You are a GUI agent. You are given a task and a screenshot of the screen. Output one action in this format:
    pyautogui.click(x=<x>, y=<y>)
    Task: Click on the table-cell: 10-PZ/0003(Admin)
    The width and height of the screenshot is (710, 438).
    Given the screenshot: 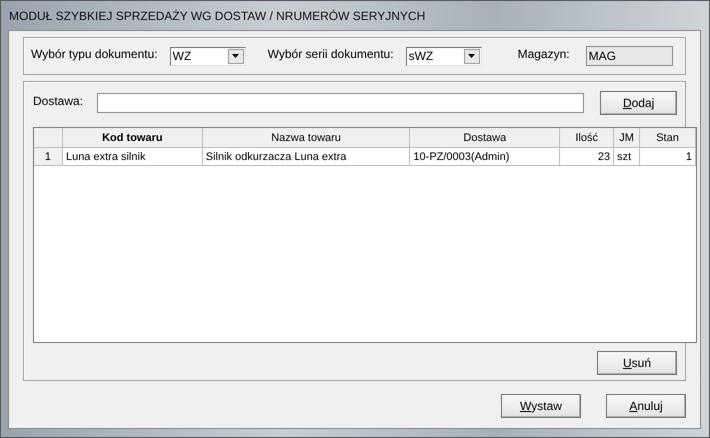 What is the action you would take?
    pyautogui.click(x=485, y=157)
    